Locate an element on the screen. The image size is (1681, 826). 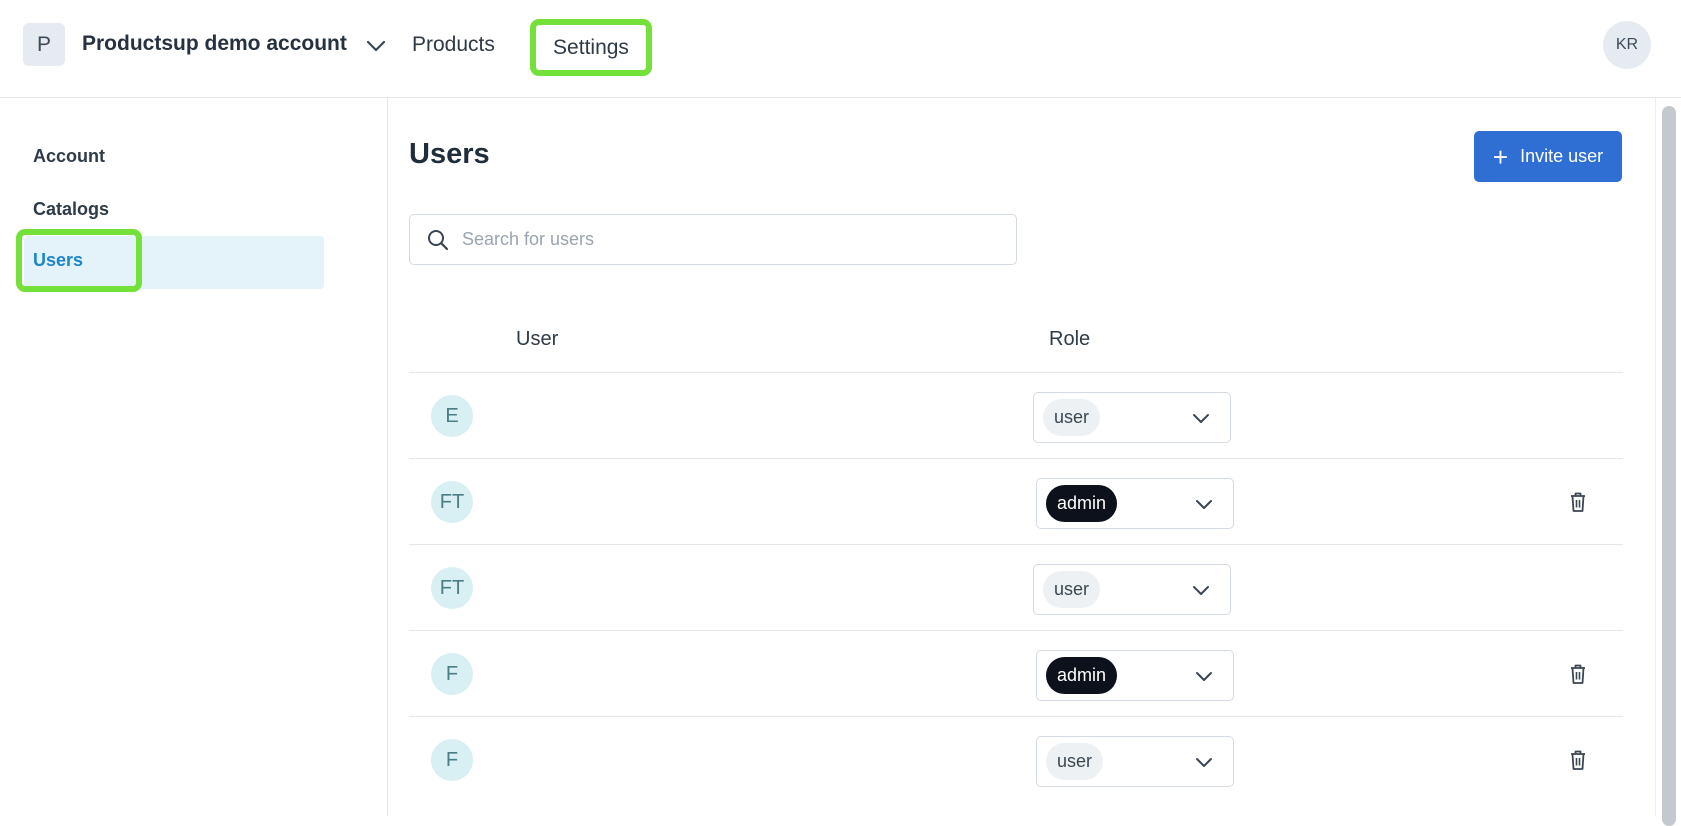
account-initial: P is located at coordinates (43, 44).